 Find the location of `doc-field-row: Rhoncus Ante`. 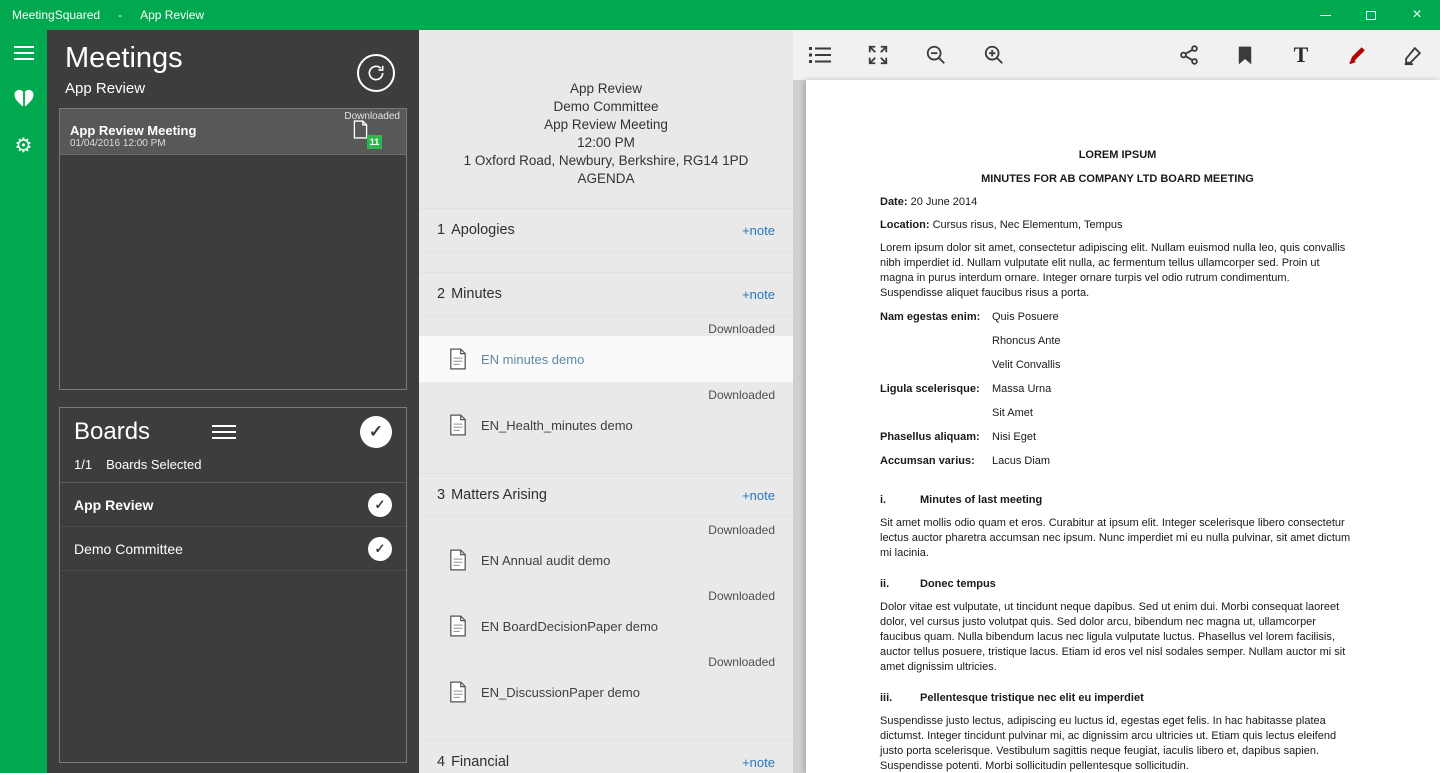

doc-field-row: Rhoncus Ante is located at coordinates (1026, 341).